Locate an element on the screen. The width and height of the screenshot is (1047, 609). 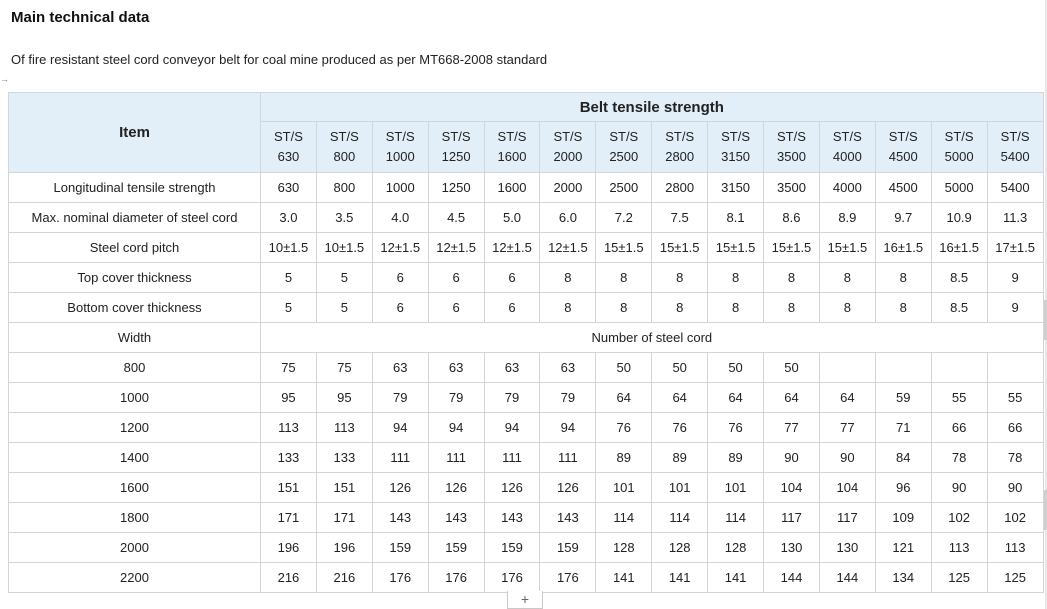
width-value: 2000 is located at coordinates (134, 547).